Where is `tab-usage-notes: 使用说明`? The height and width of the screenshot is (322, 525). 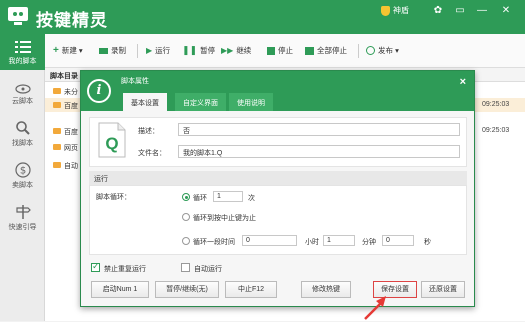
tab-usage-notes: 使用说明 is located at coordinates (251, 102).